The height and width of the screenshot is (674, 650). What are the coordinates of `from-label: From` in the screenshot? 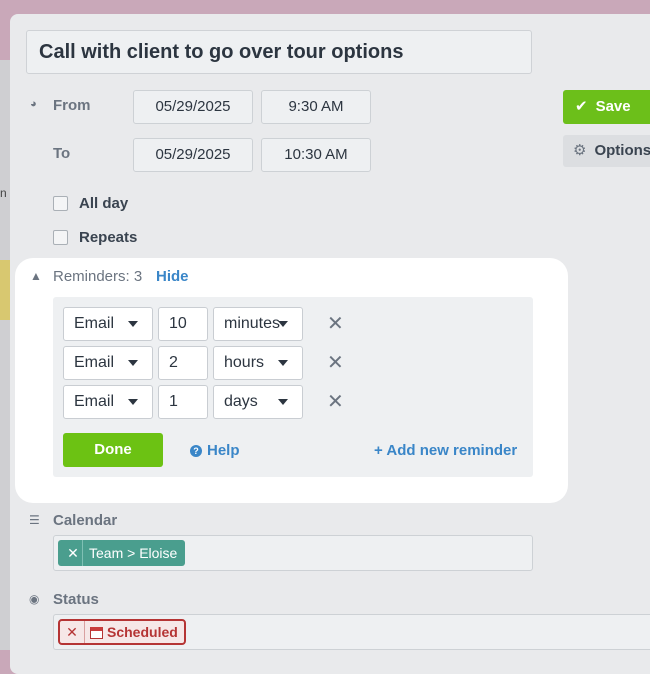 It's located at (72, 105).